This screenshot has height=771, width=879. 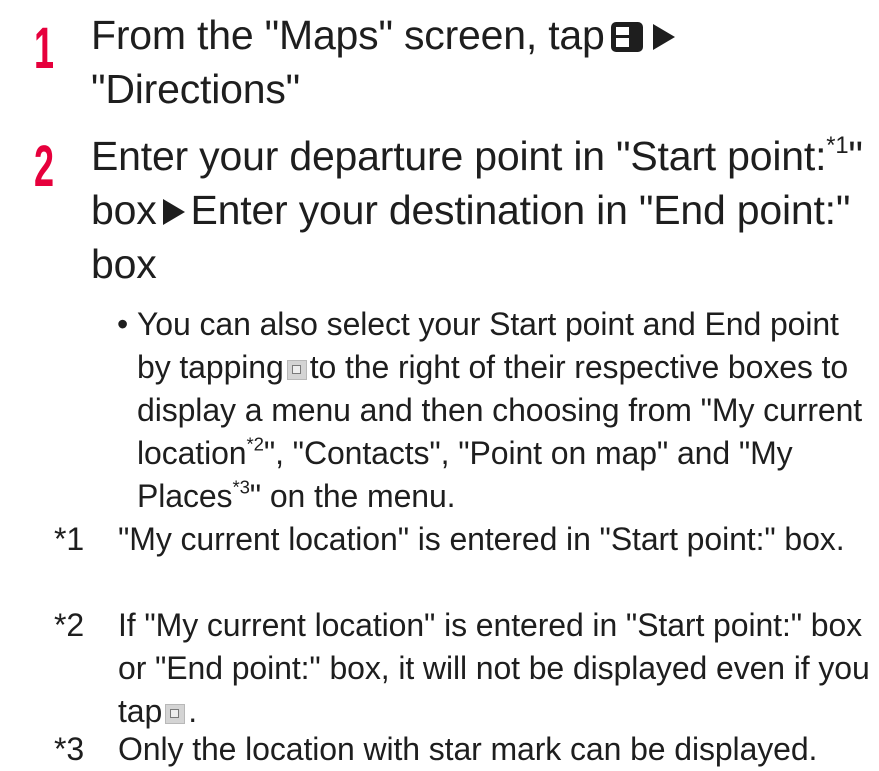 I want to click on step-text: From the "Maps" screen, tap "Directions", so click(x=481, y=62).